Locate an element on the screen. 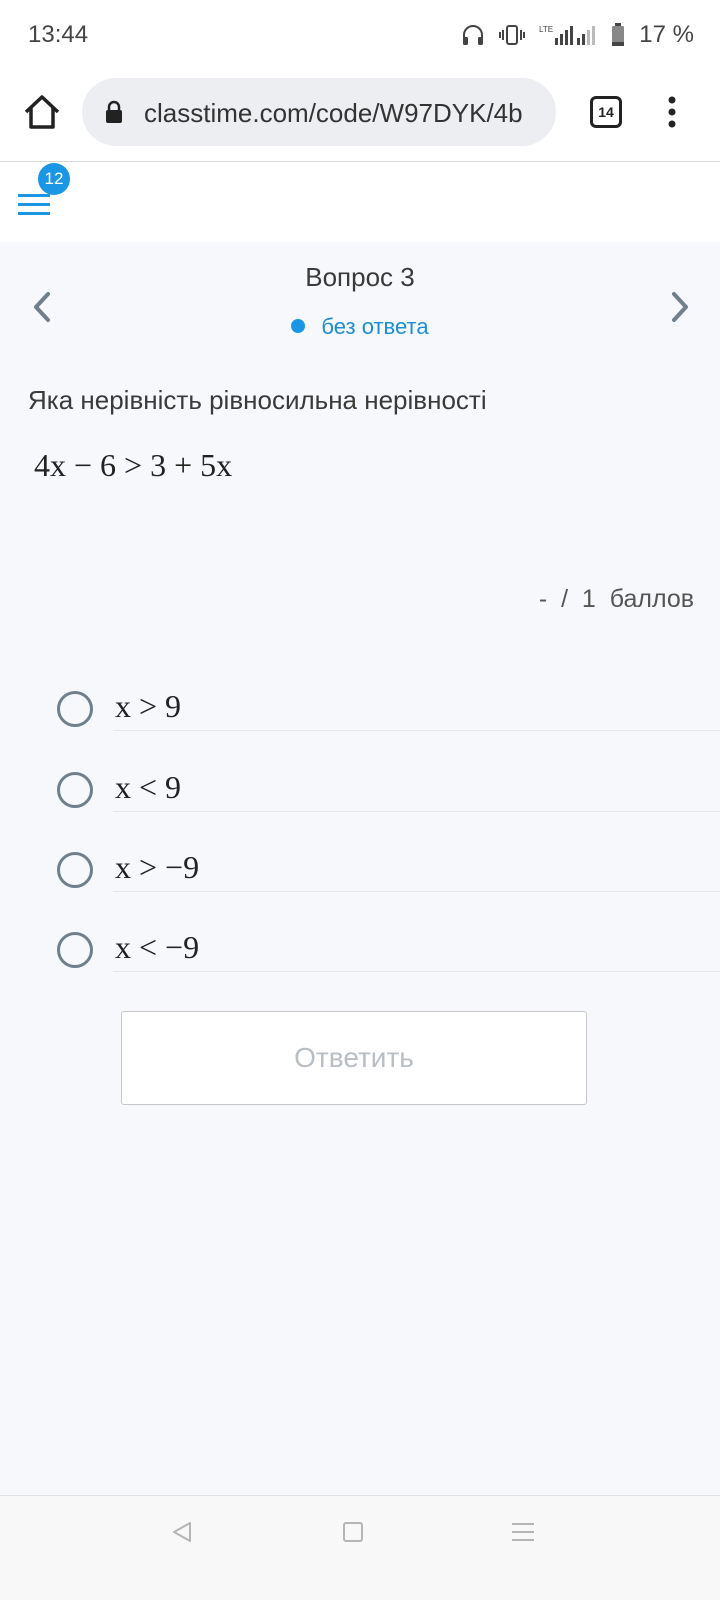 Image resolution: width=720 pixels, height=1600 pixels. option-label: x > −9 is located at coordinates (157, 867).